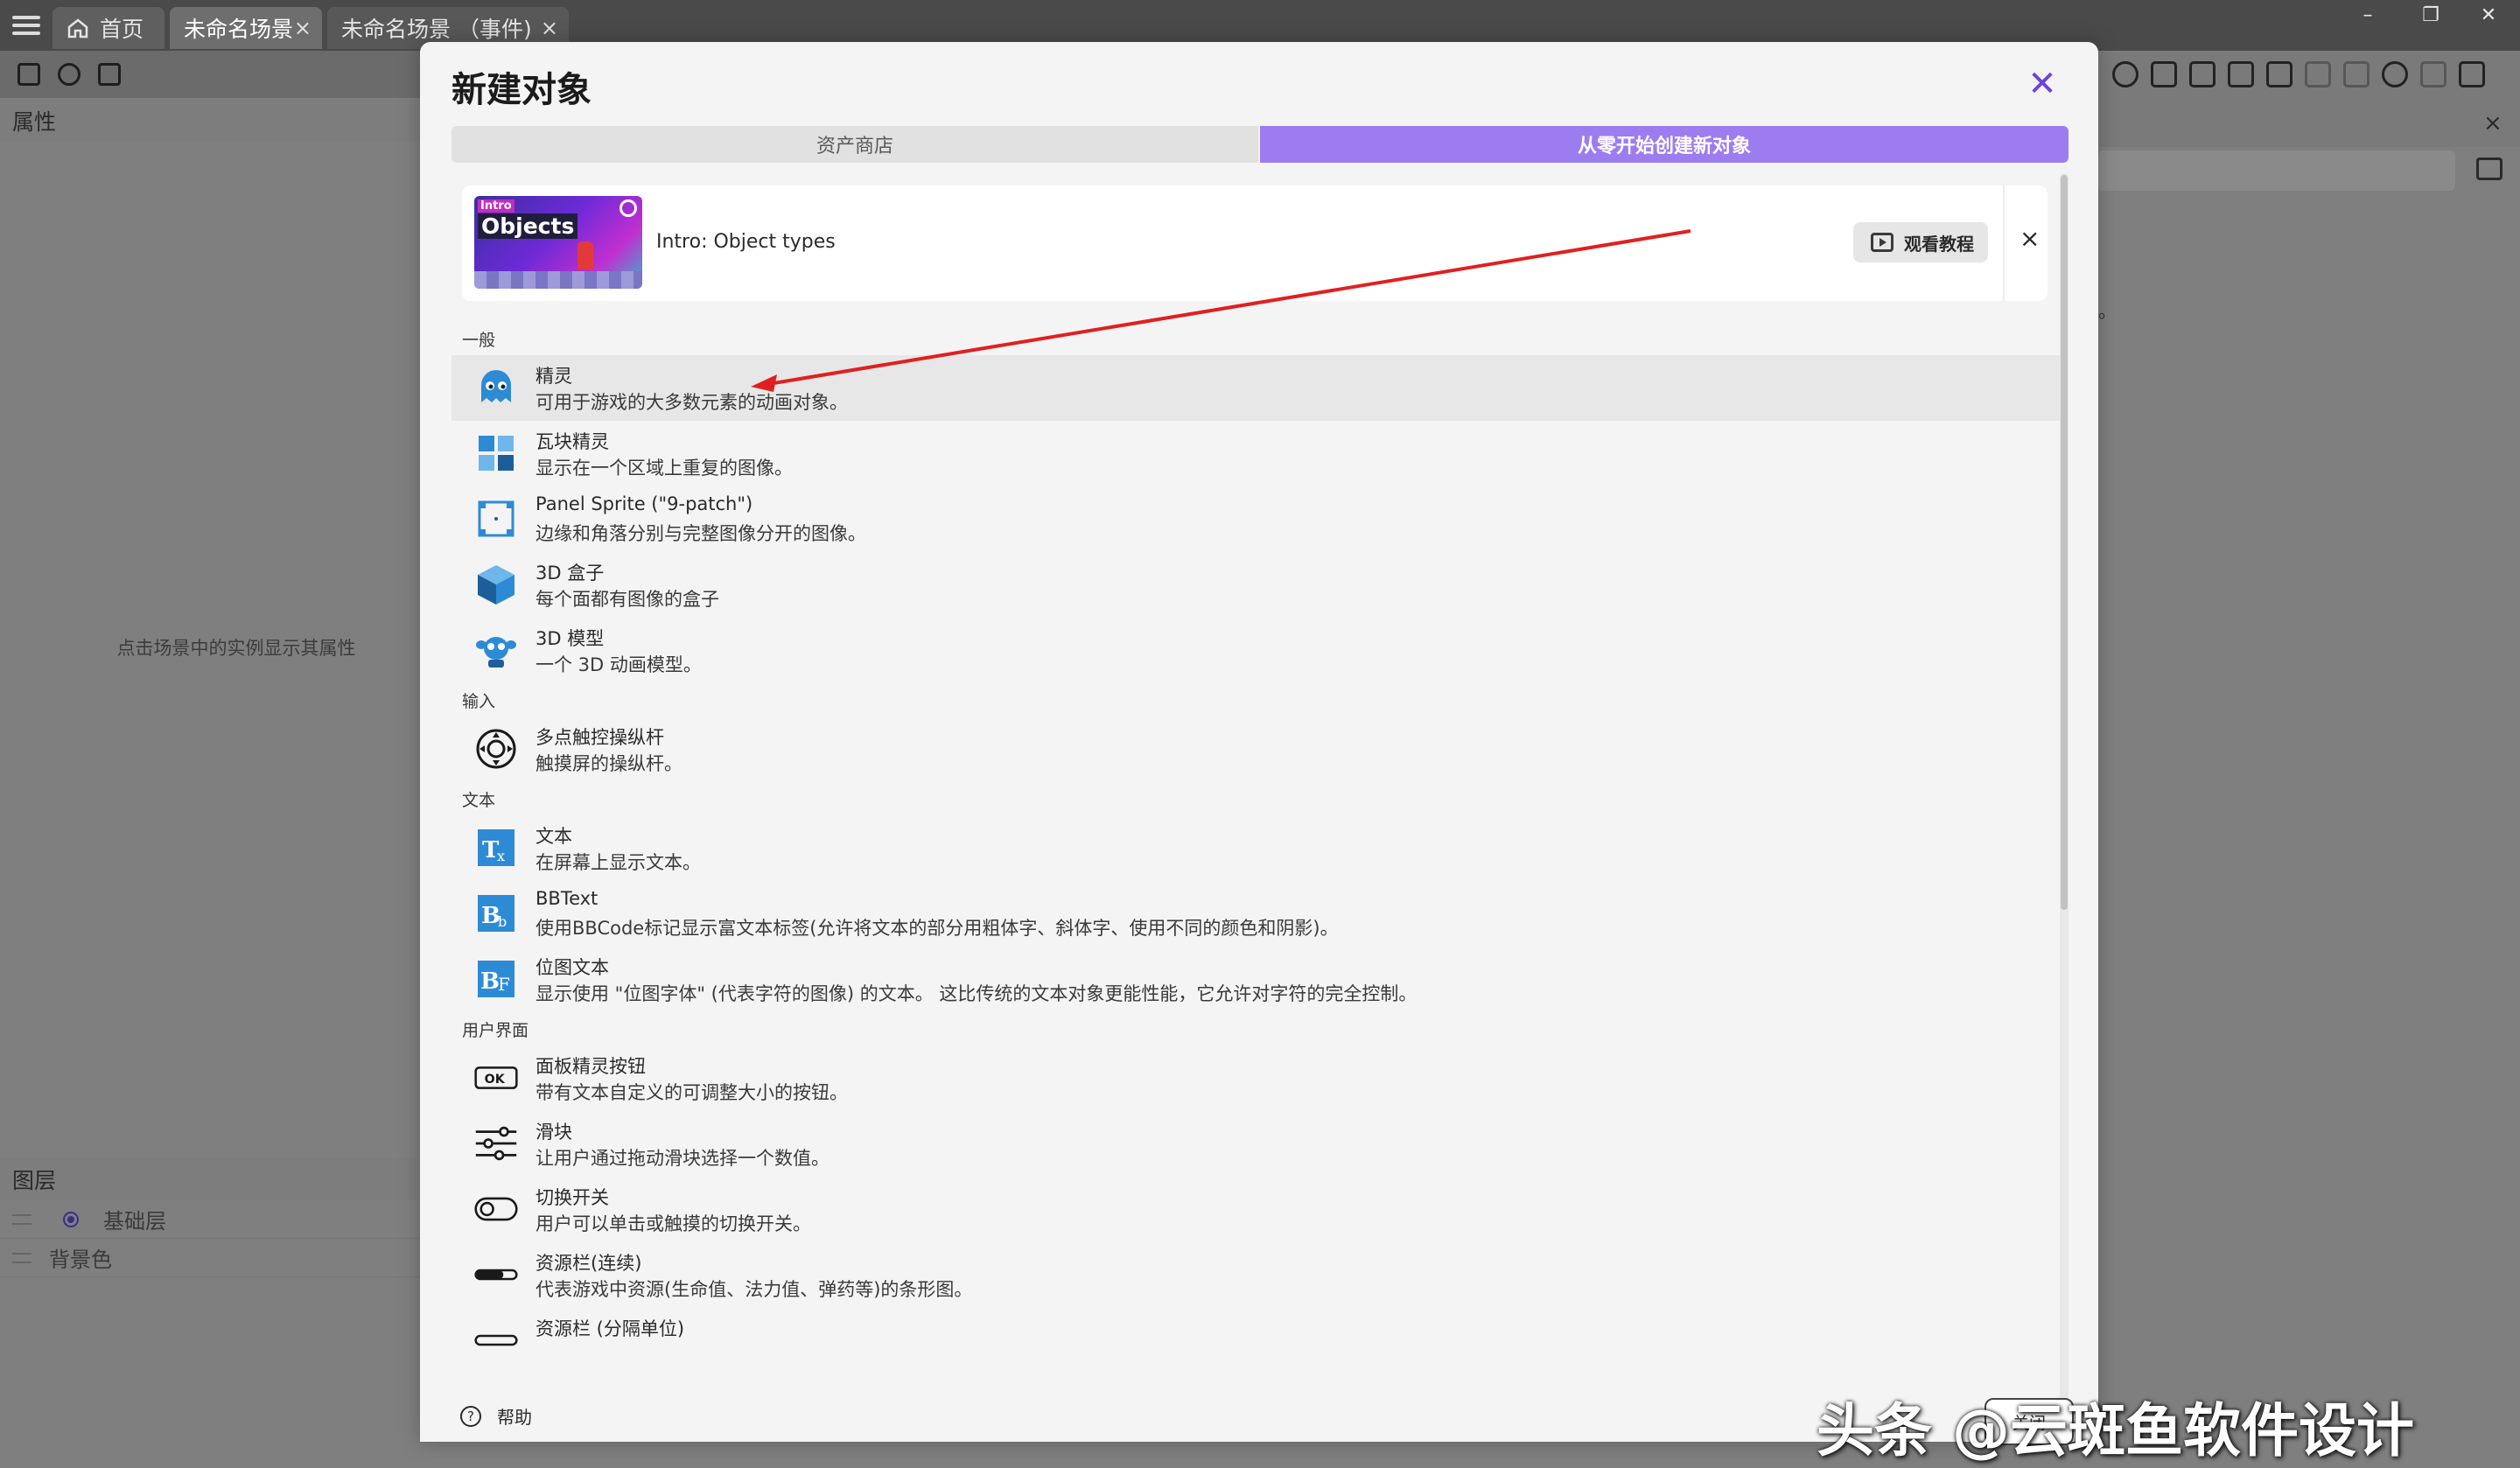  I want to click on save-icon, so click(109, 74).